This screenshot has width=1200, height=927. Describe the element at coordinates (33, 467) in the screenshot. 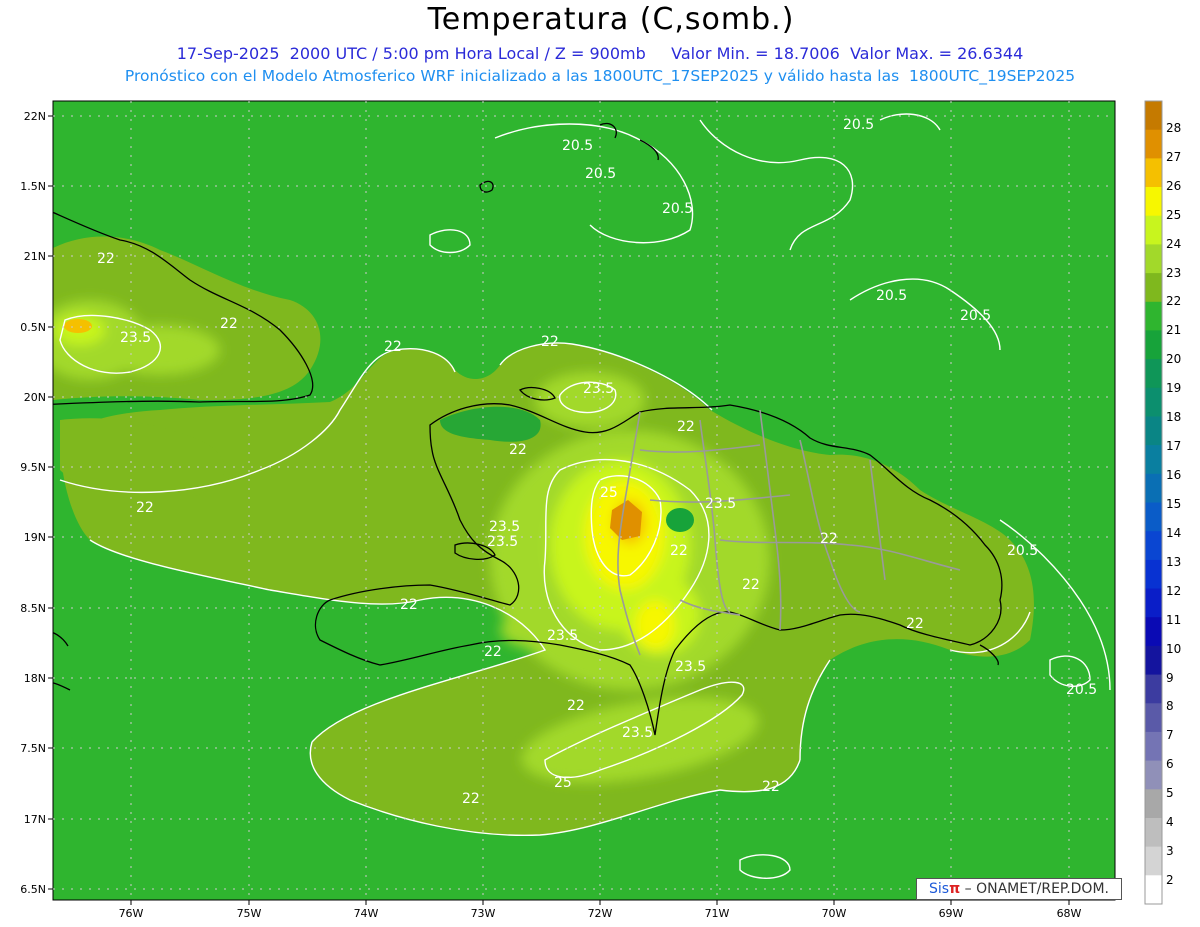

I see `lat-label: 9.5N` at that location.